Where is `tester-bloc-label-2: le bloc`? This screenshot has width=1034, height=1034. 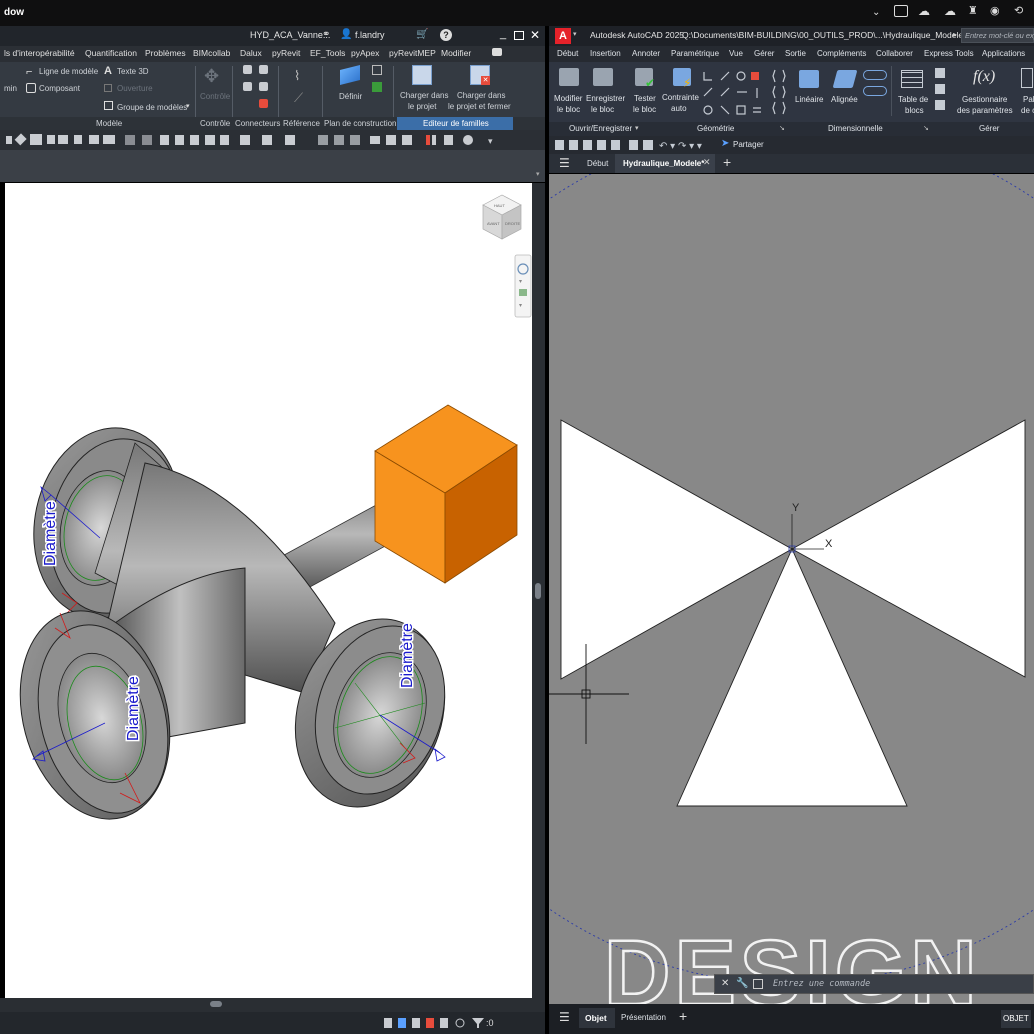 tester-bloc-label-2: le bloc is located at coordinates (644, 109).